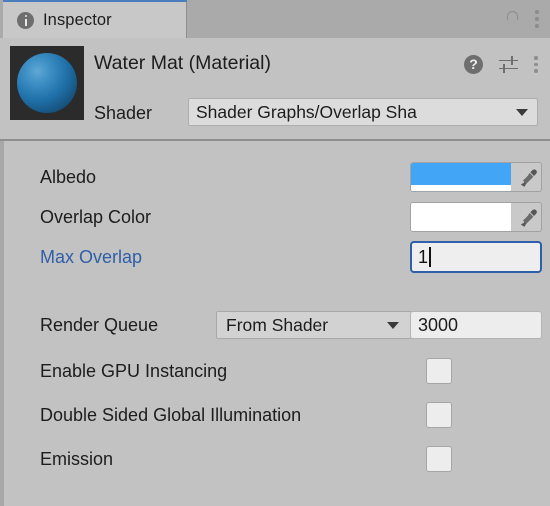  Describe the element at coordinates (171, 414) in the screenshot. I see `toggle-label: Double Sided Global Illumination` at that location.